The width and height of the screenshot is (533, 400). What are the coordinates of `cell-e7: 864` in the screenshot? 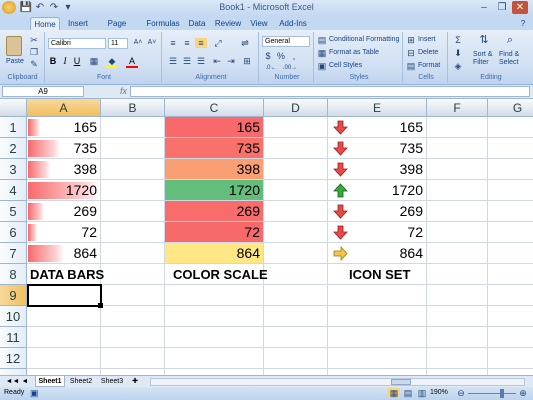 It's located at (377, 253).